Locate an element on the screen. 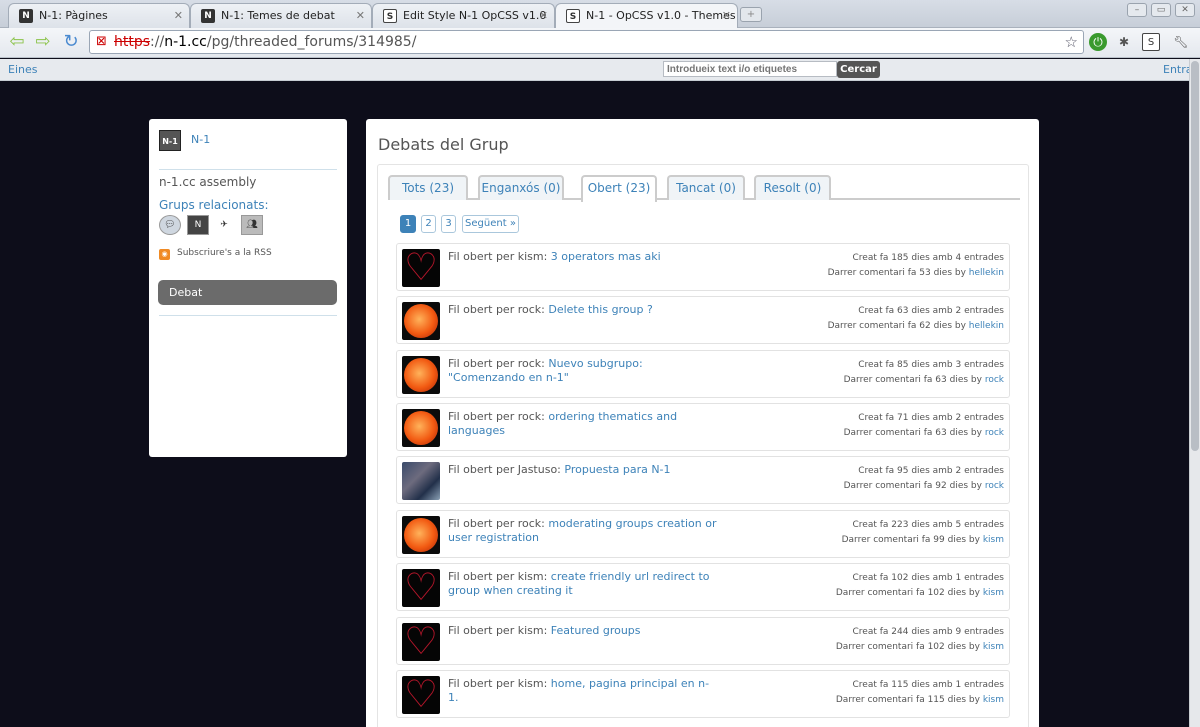  last-comment-text: Darrer comentari fa 102 dies by is located at coordinates (909, 593).